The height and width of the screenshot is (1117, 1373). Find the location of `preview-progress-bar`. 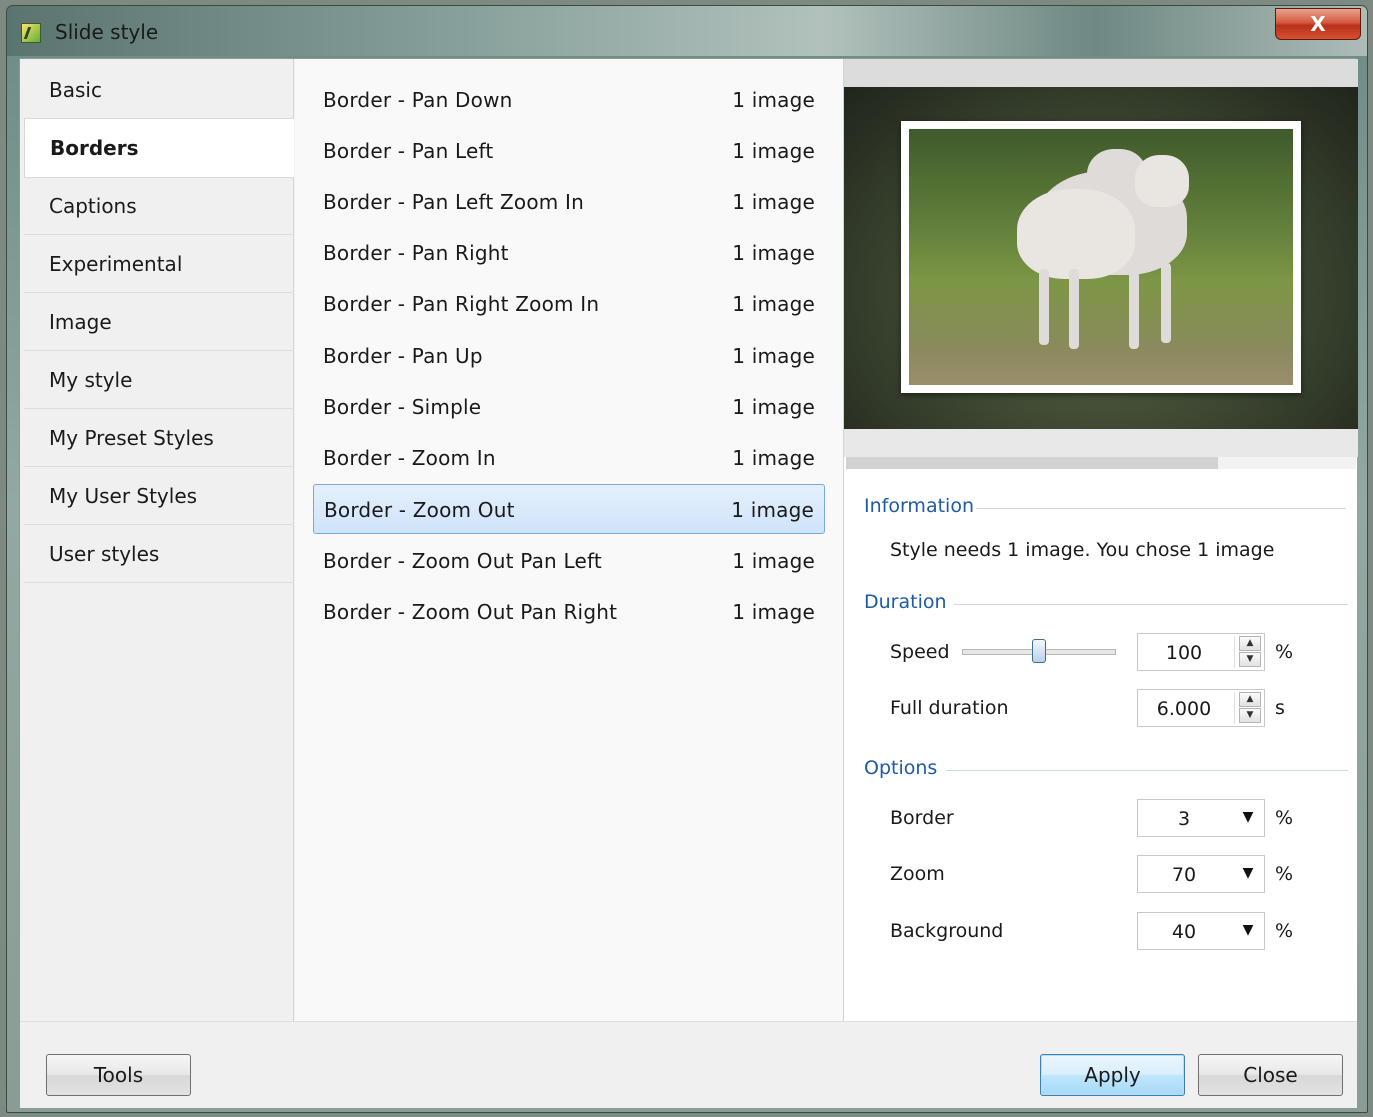

preview-progress-bar is located at coordinates (1032, 463).